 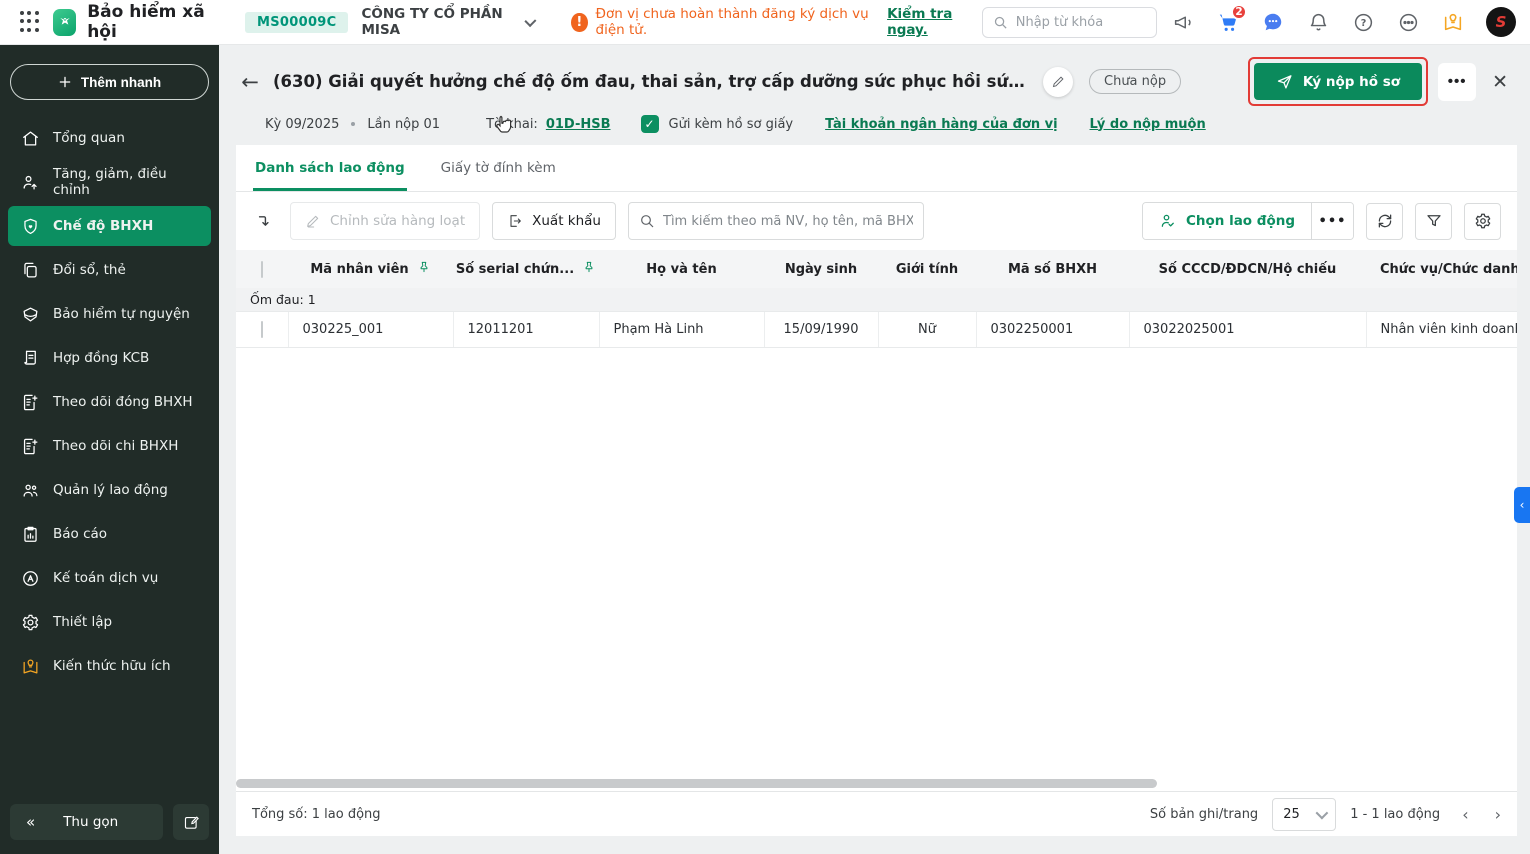 I want to click on warning-check-link: Kiểm tra ngay., so click(x=934, y=22).